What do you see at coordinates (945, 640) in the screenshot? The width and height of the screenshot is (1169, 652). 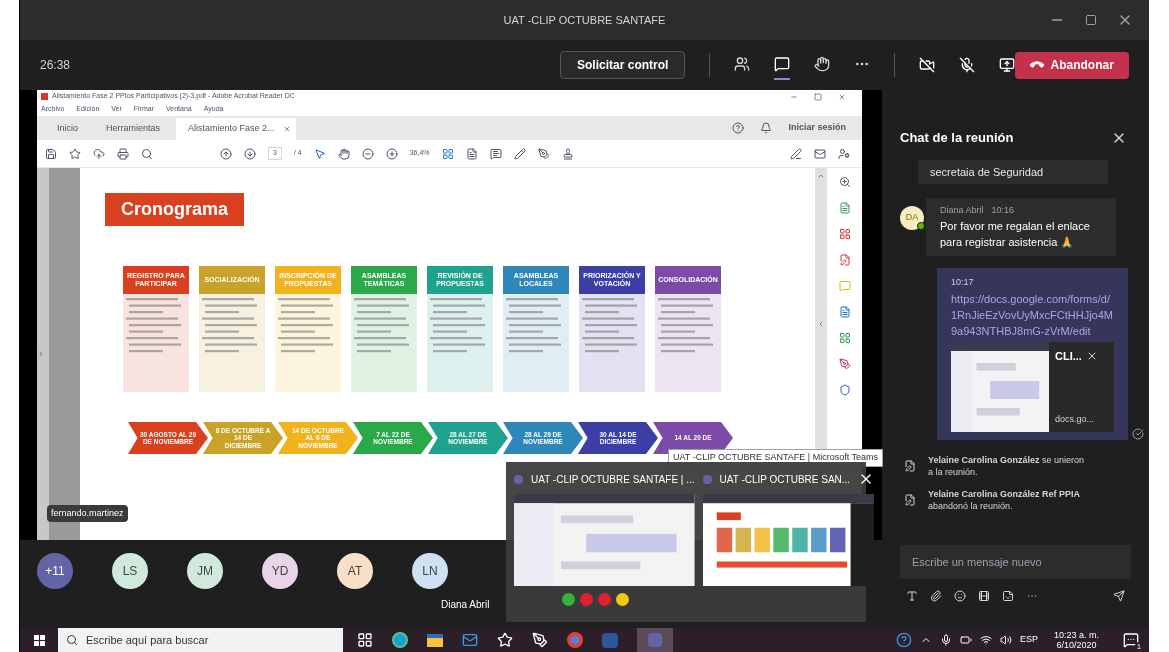 I see `mic-icon` at bounding box center [945, 640].